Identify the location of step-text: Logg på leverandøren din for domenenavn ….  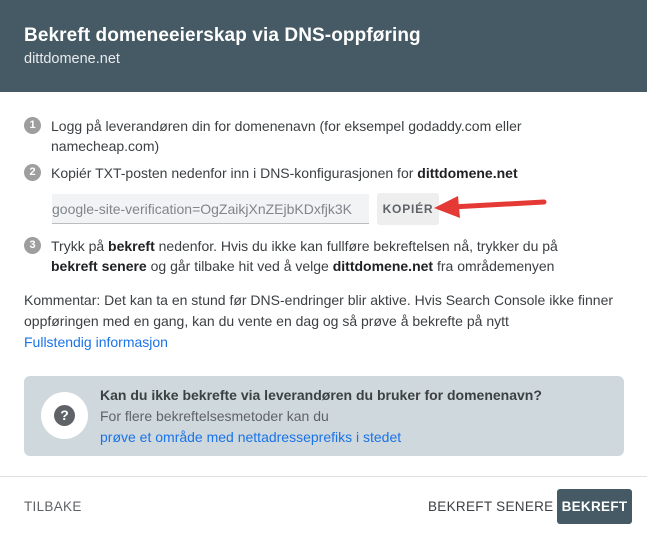
(286, 136).